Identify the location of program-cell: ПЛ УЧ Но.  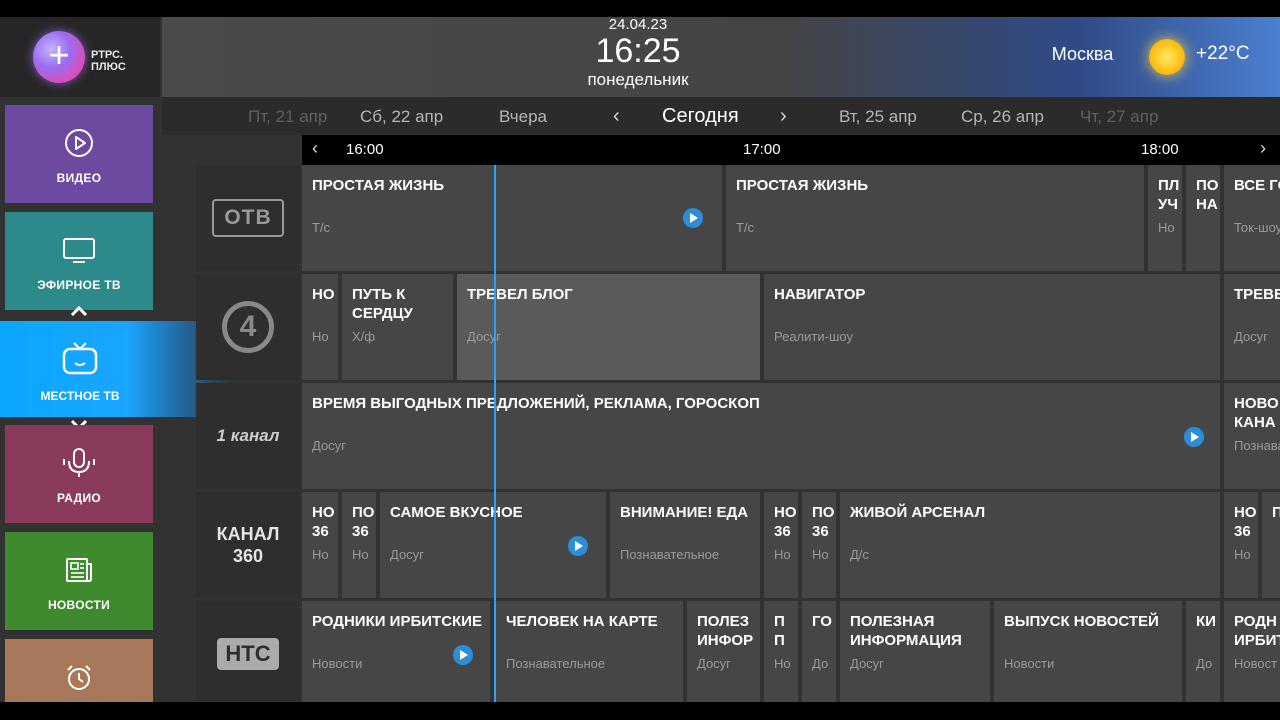
(1165, 218).